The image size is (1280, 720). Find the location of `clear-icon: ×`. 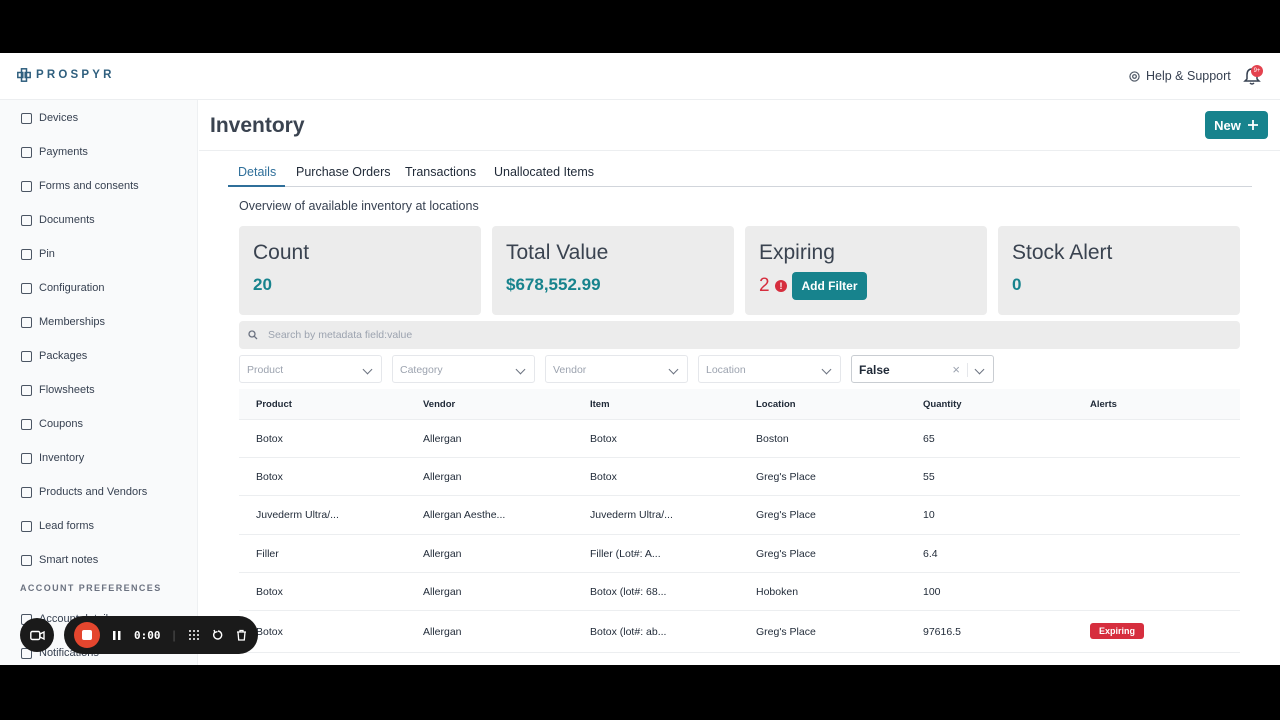

clear-icon: × is located at coordinates (956, 369).